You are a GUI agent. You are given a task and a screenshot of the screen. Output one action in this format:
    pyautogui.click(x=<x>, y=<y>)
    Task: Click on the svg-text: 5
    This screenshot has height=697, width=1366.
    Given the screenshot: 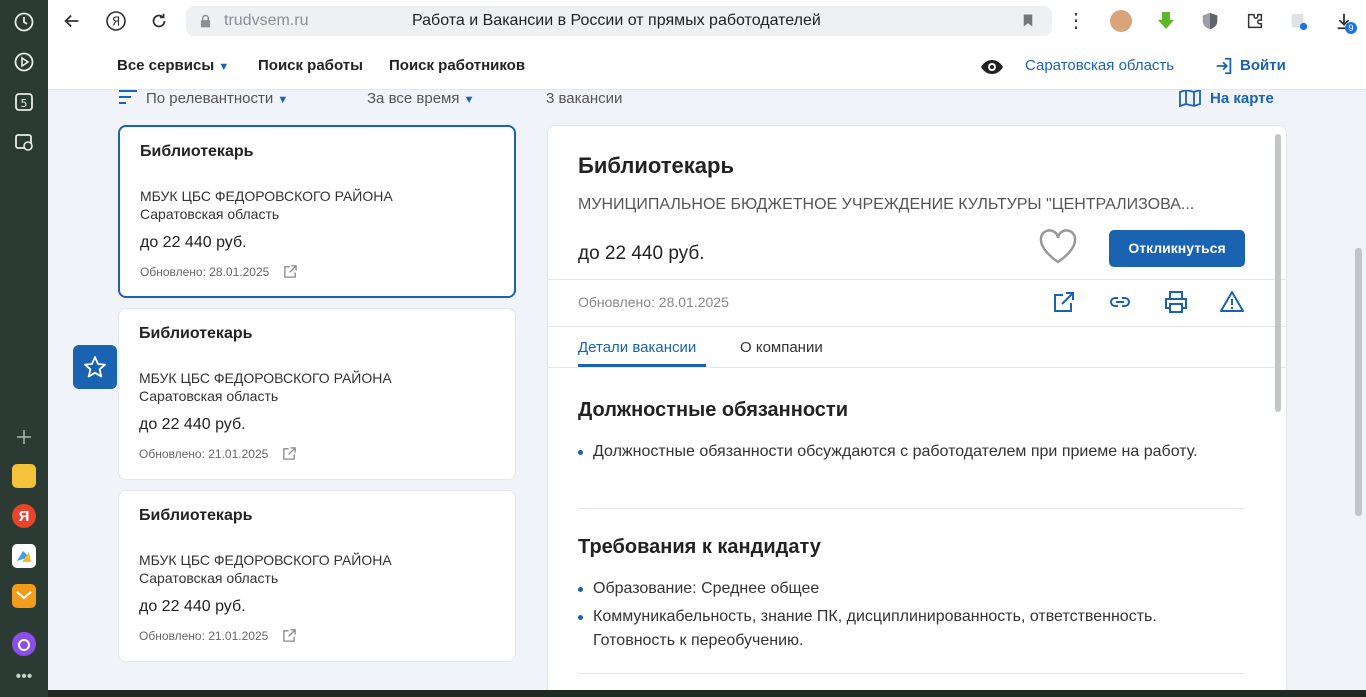 What is the action you would take?
    pyautogui.click(x=24, y=103)
    